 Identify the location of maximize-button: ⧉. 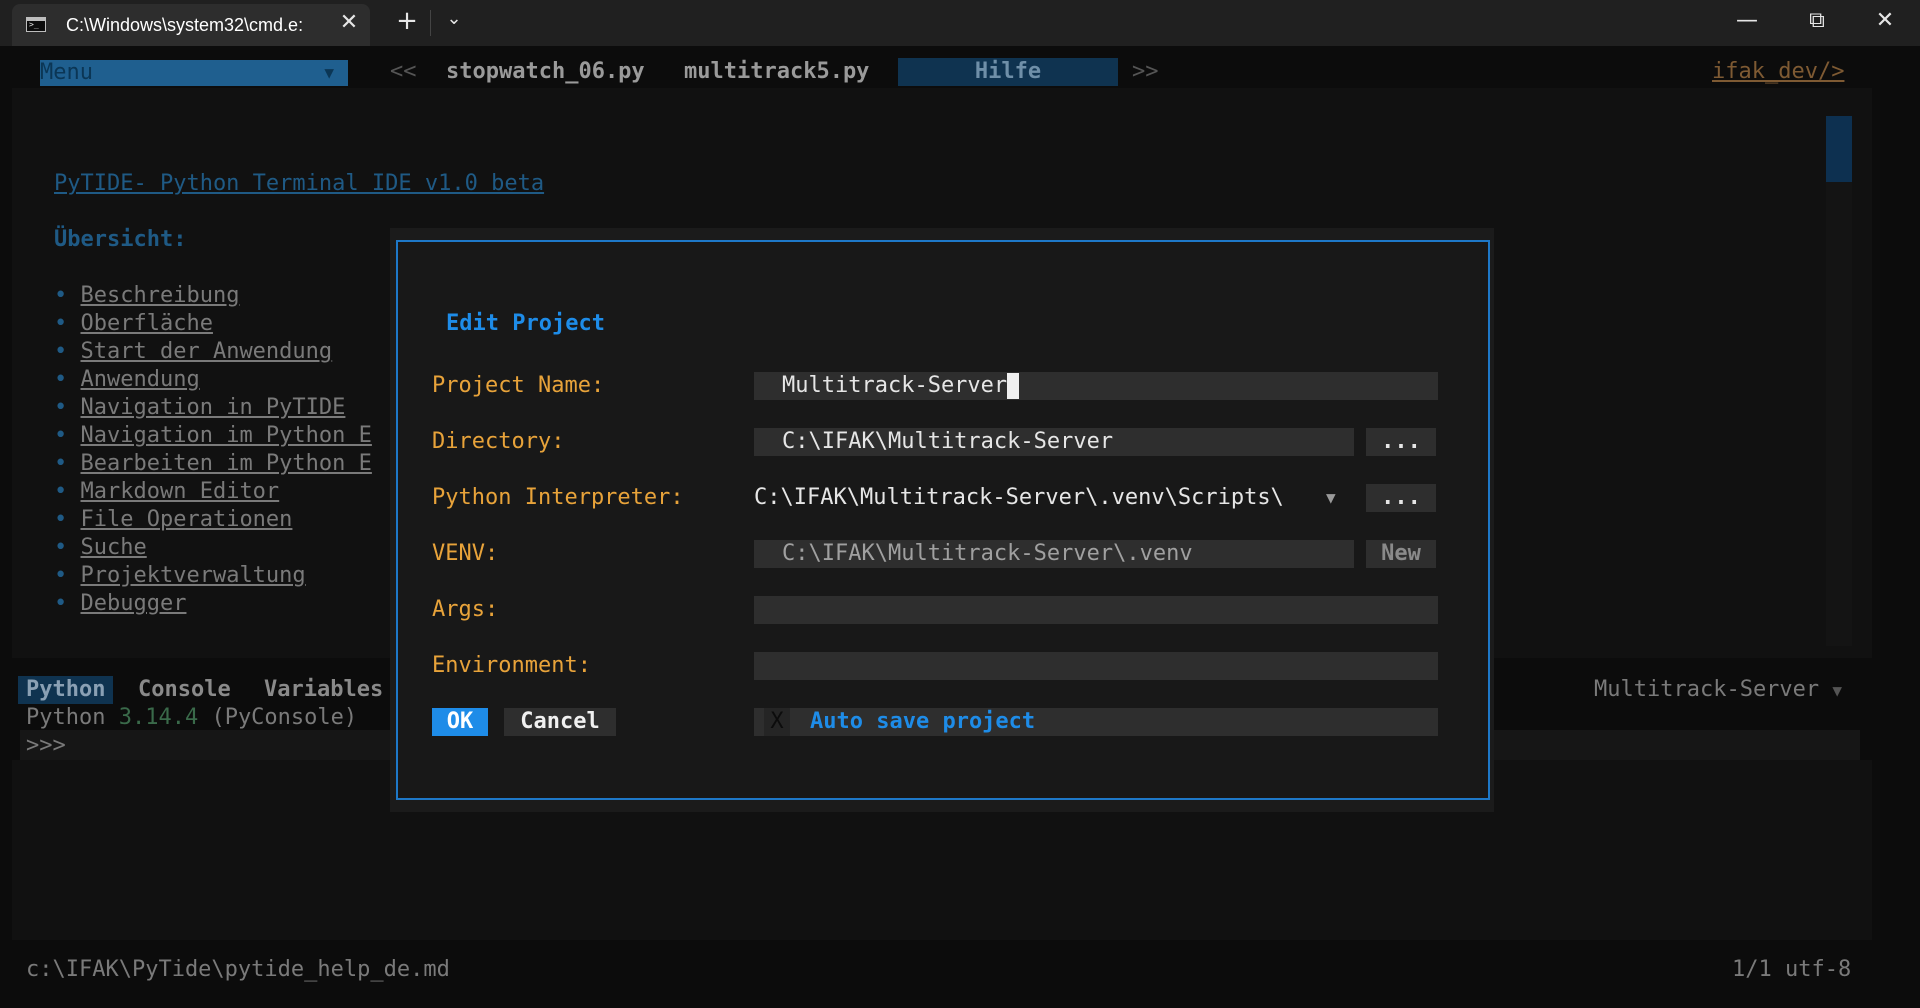
(1817, 20).